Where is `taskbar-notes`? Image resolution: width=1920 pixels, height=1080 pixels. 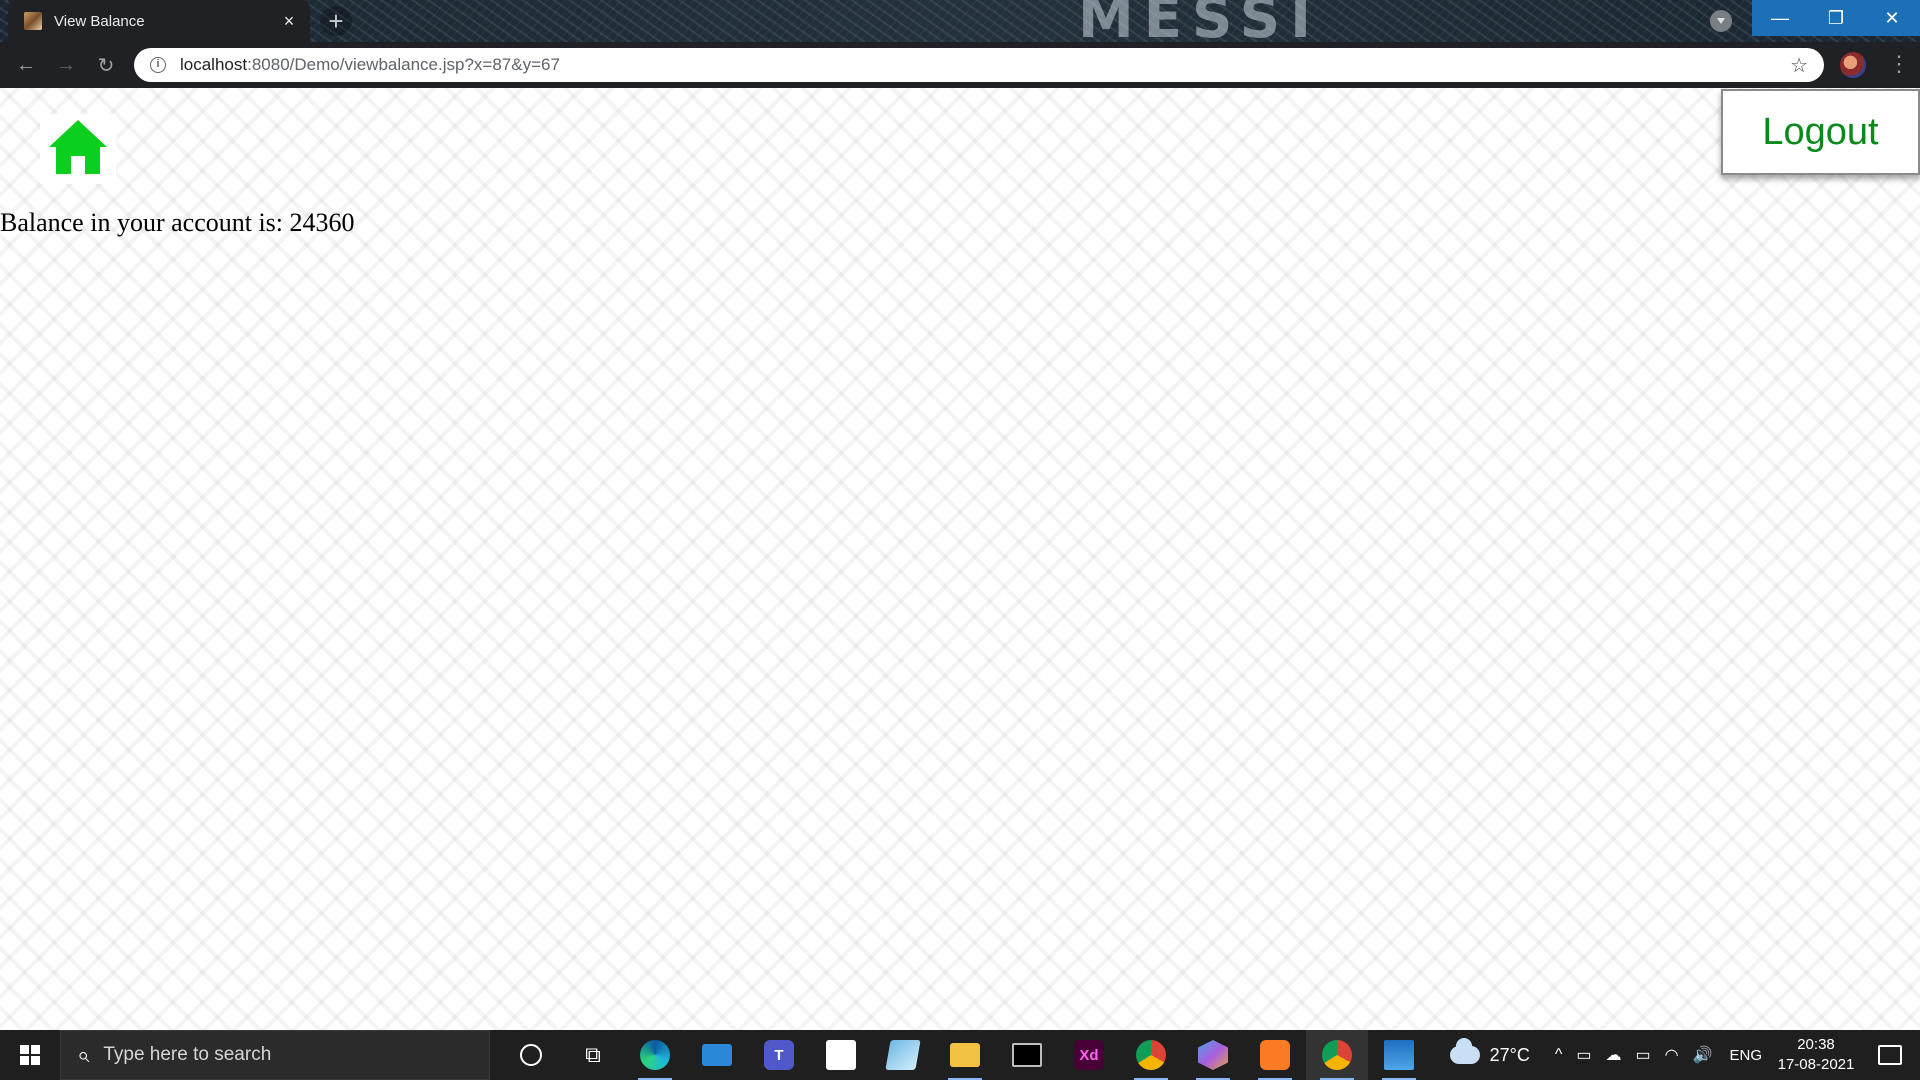 taskbar-notes is located at coordinates (903, 1055).